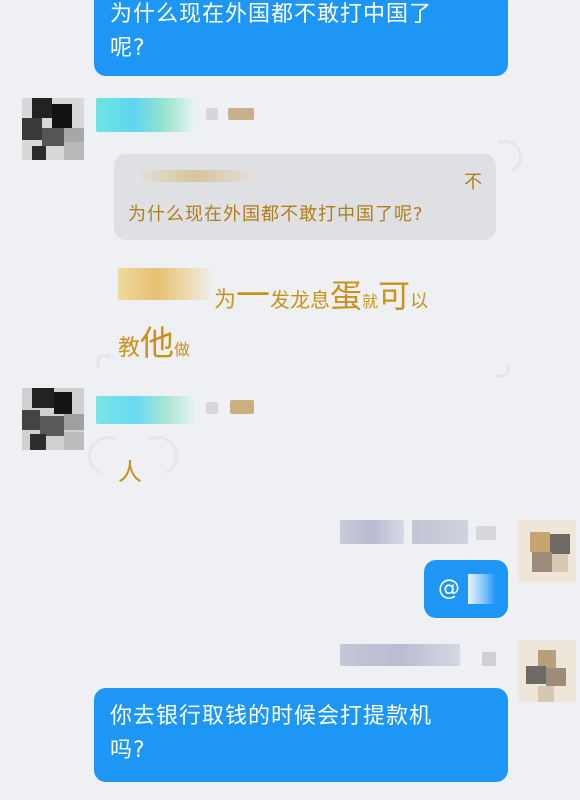  Describe the element at coordinates (276, 214) in the screenshot. I see `quoted-message-text: 为什么现在外国都不敢打中国了呢?` at that location.